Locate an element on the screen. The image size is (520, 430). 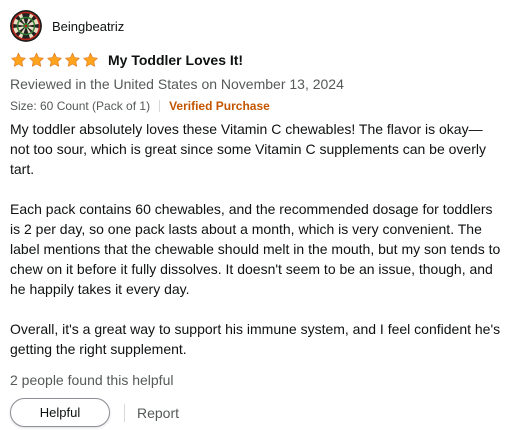
review-title-row: My Toddler Loves It! is located at coordinates (260, 60).